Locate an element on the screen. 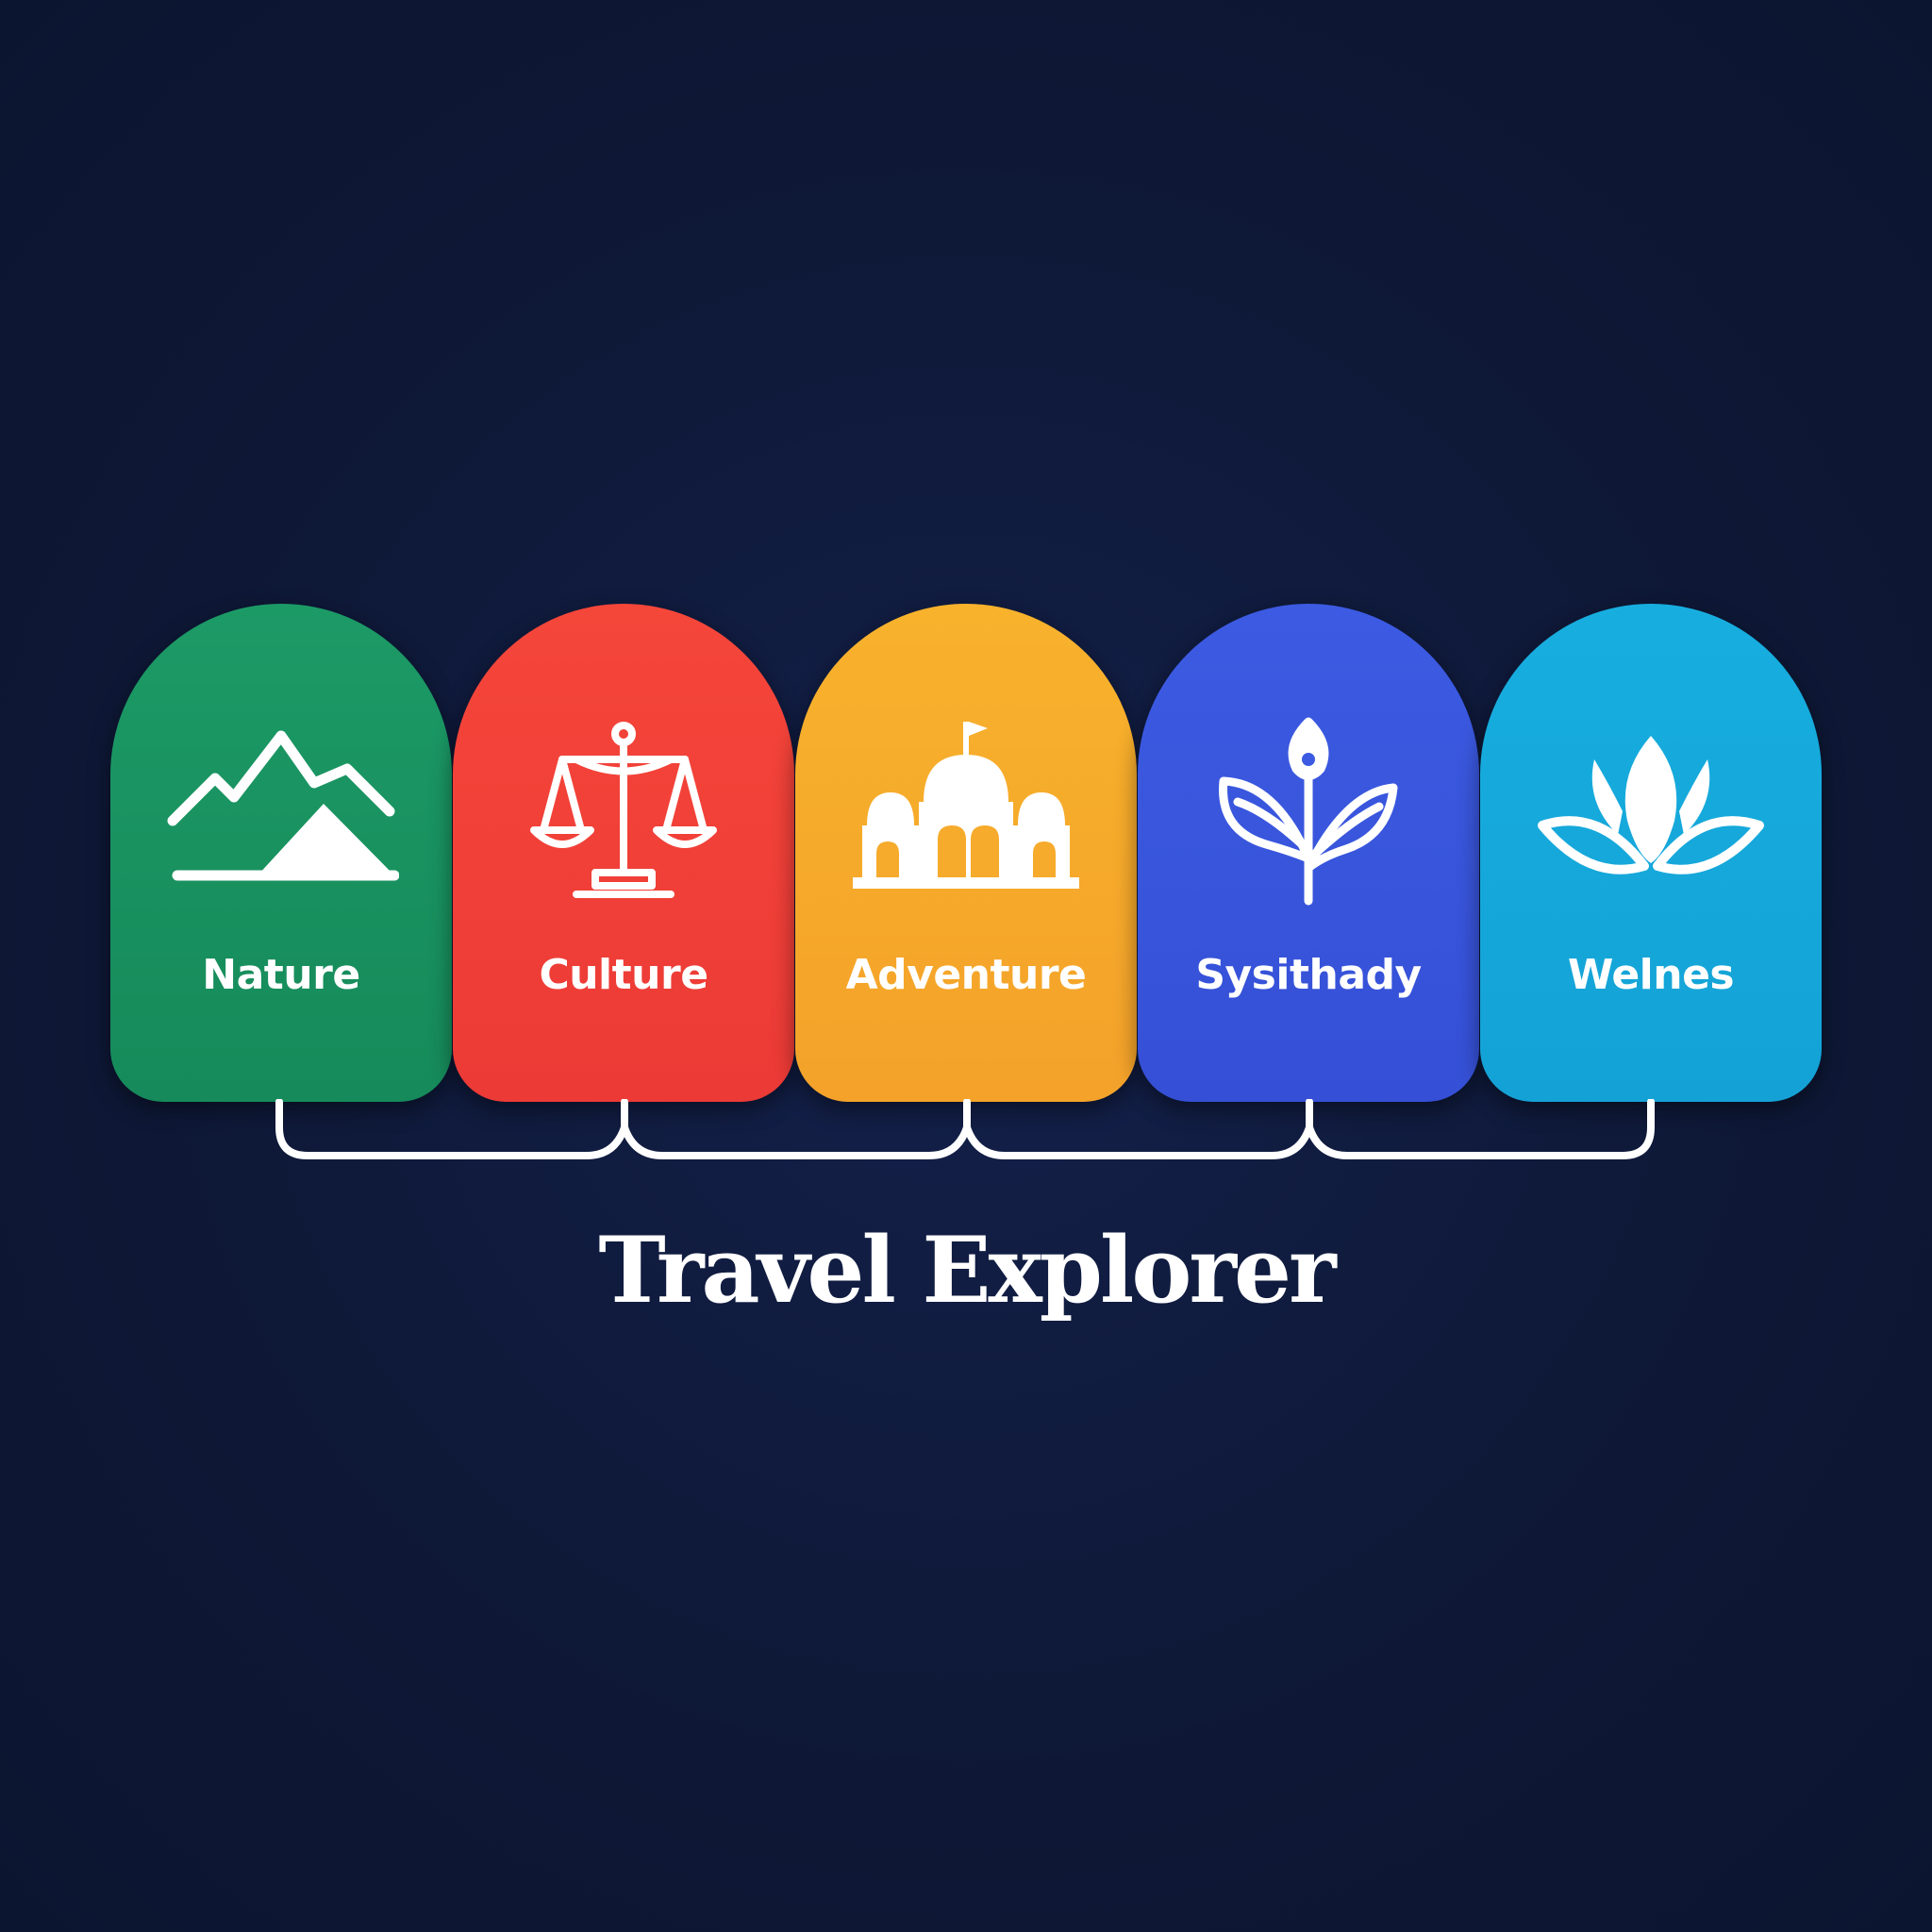  category-tile-culture: Culture is located at coordinates (623, 853).